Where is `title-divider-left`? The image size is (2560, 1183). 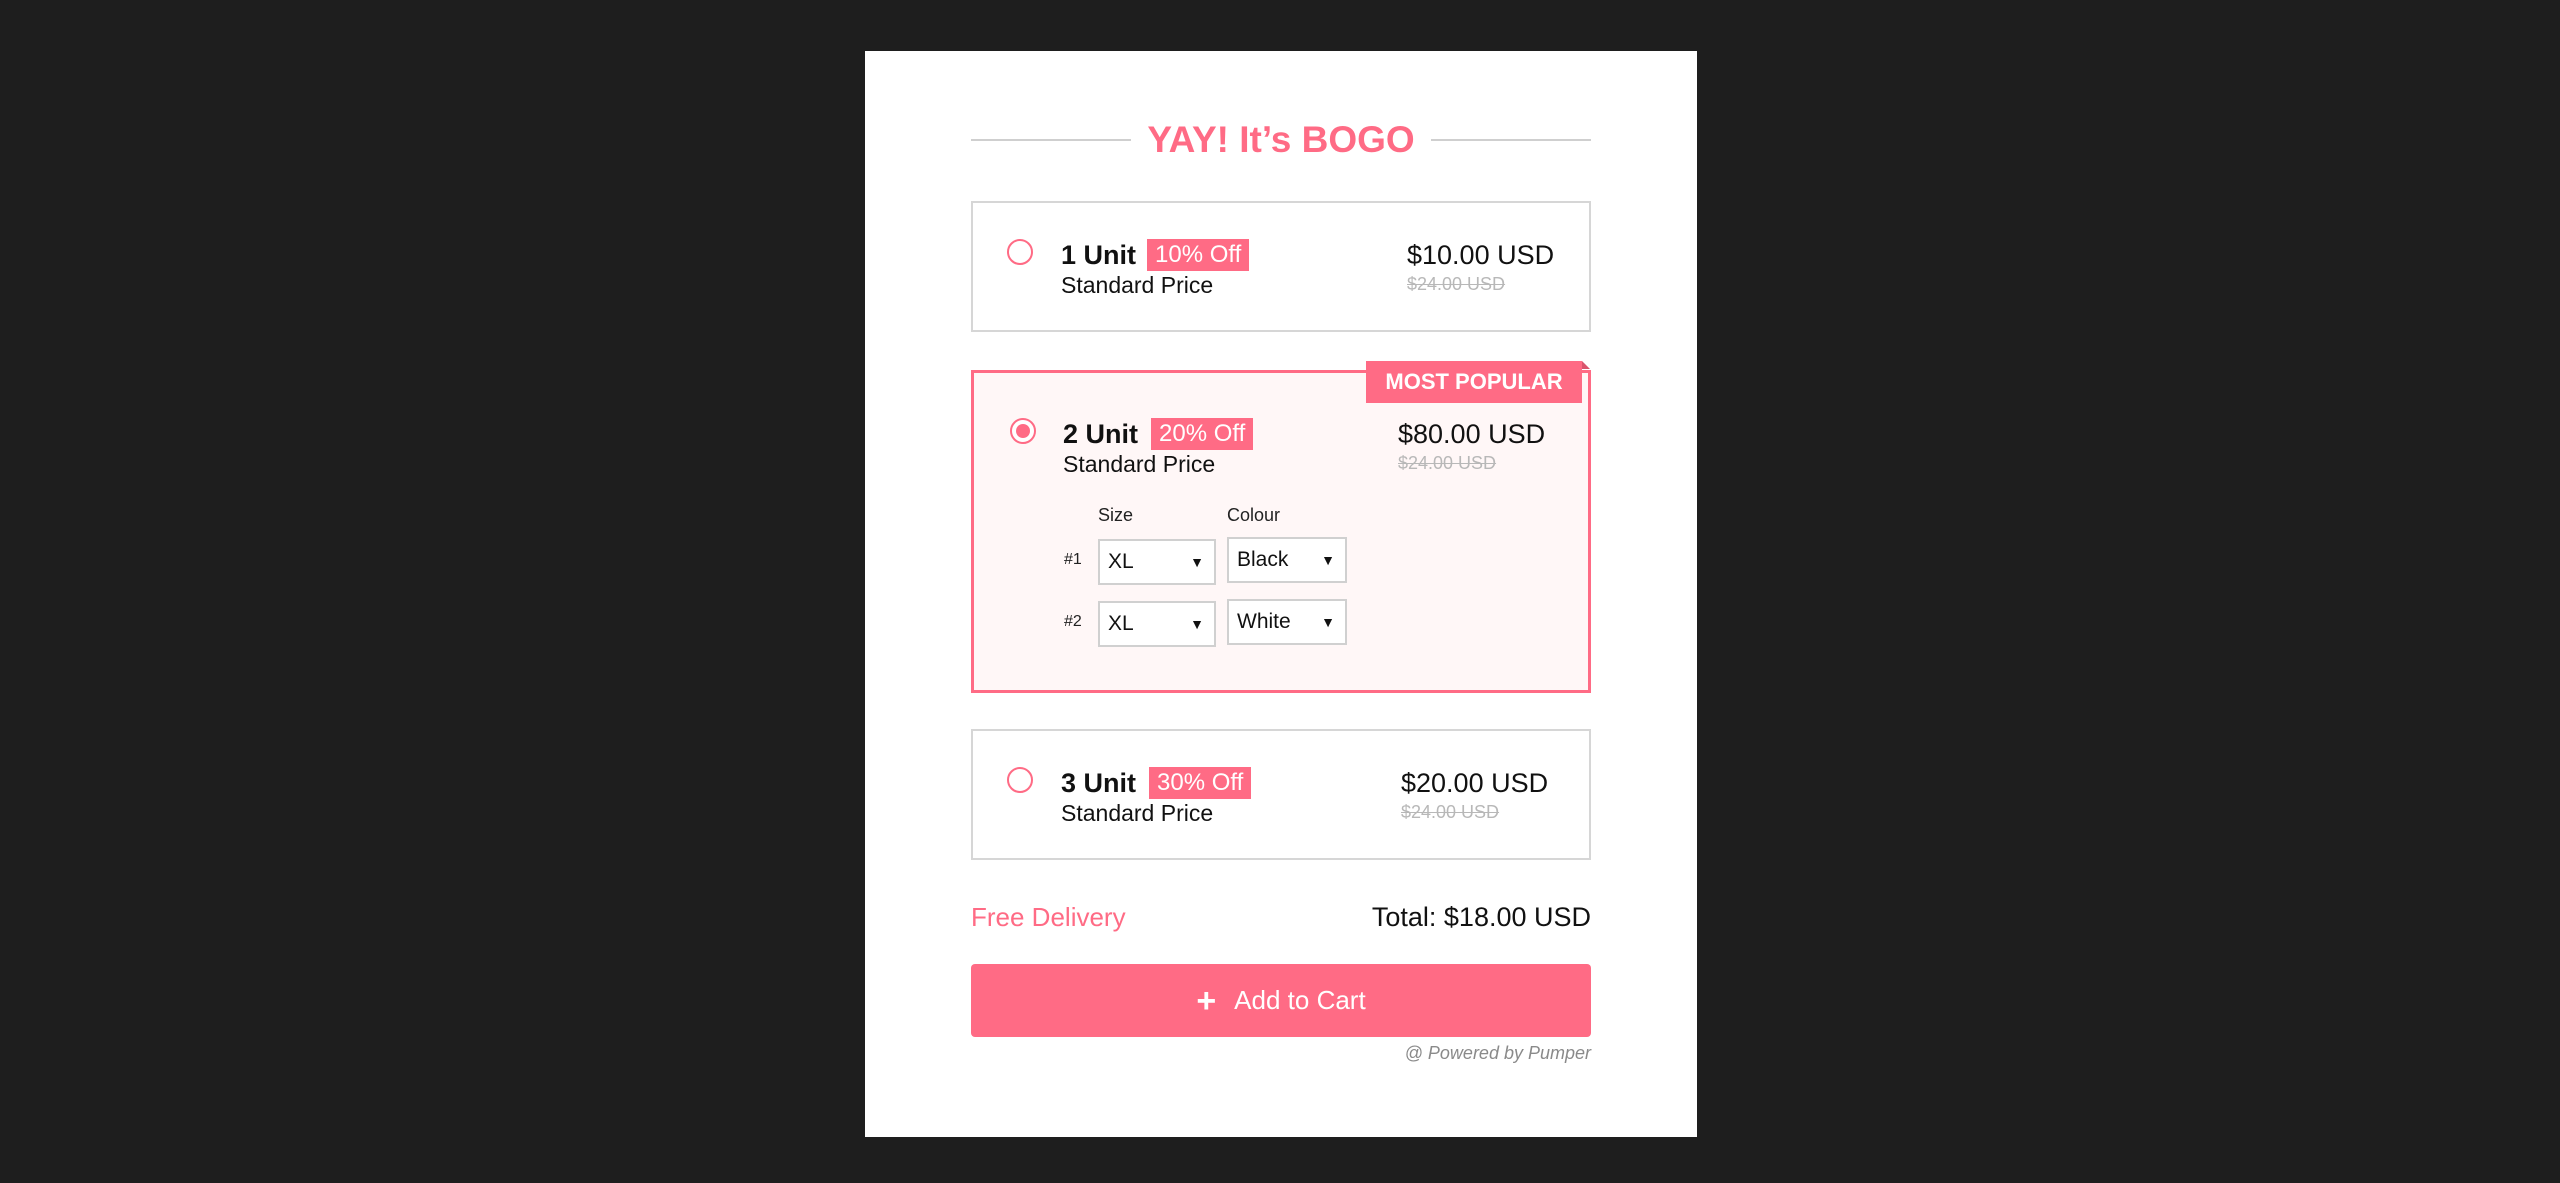
title-divider-left is located at coordinates (1051, 140).